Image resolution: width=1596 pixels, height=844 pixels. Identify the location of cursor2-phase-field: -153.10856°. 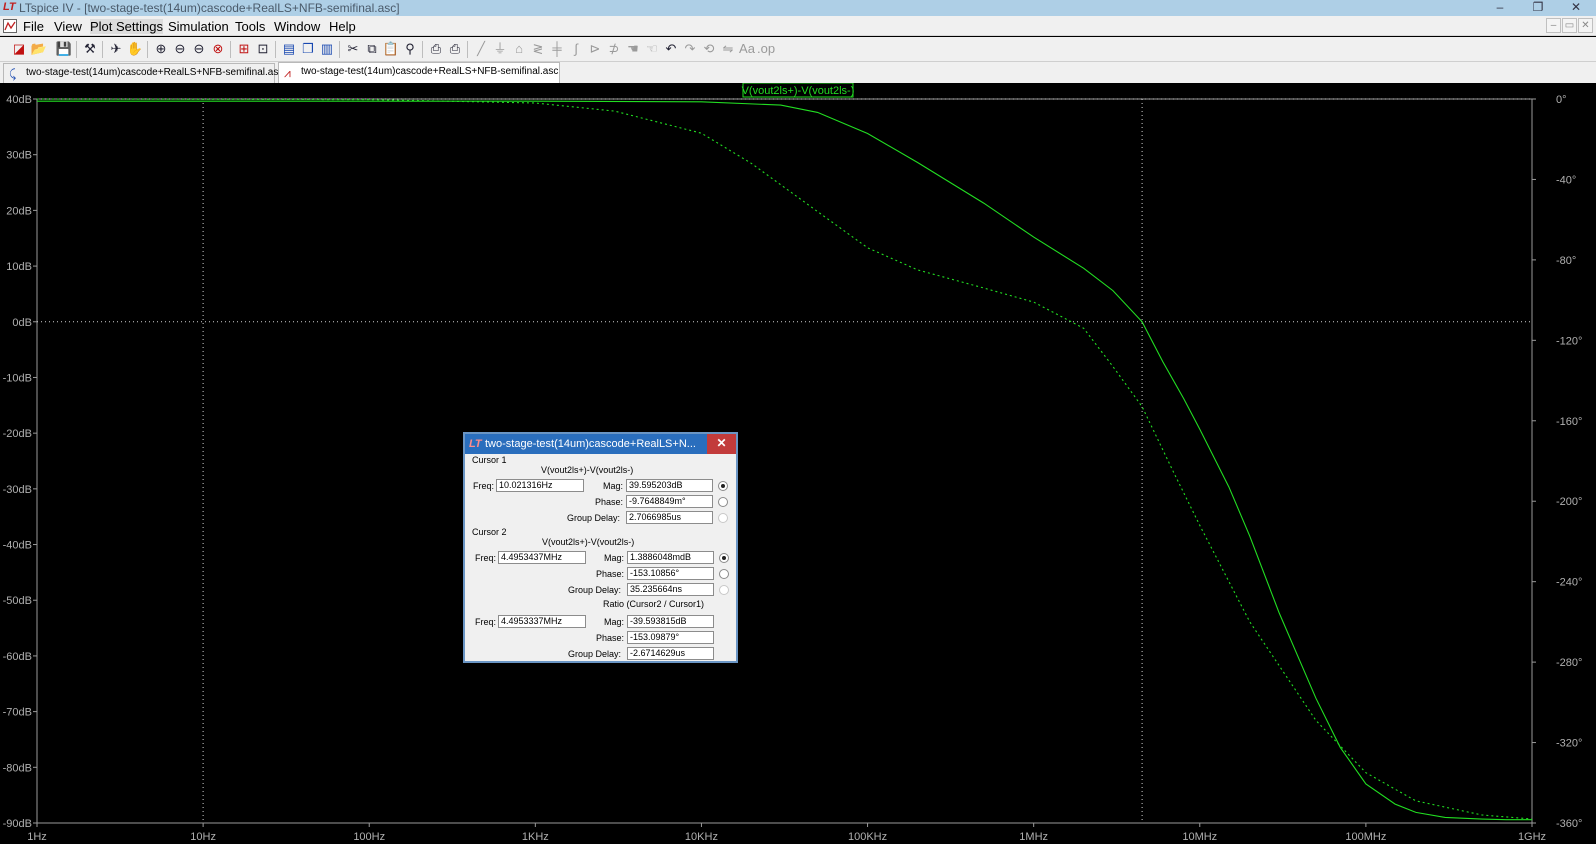
(670, 573).